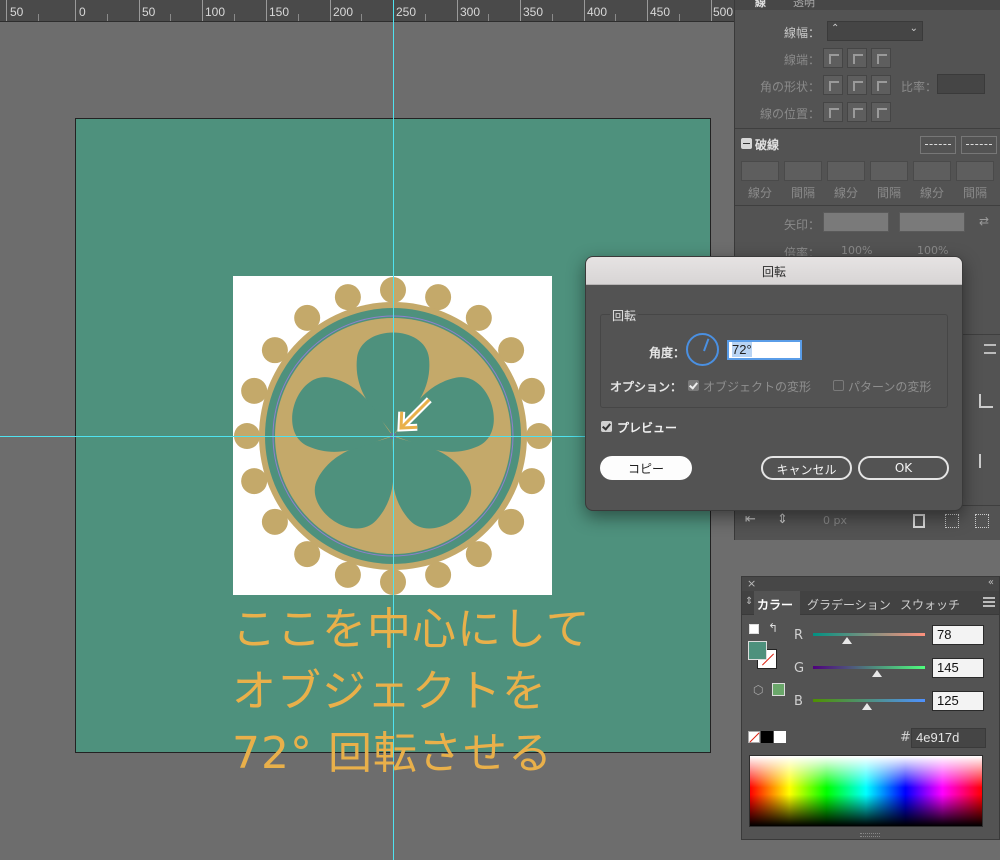  What do you see at coordinates (919, 87) in the screenshot?
I see `limit-label: 比率：` at bounding box center [919, 87].